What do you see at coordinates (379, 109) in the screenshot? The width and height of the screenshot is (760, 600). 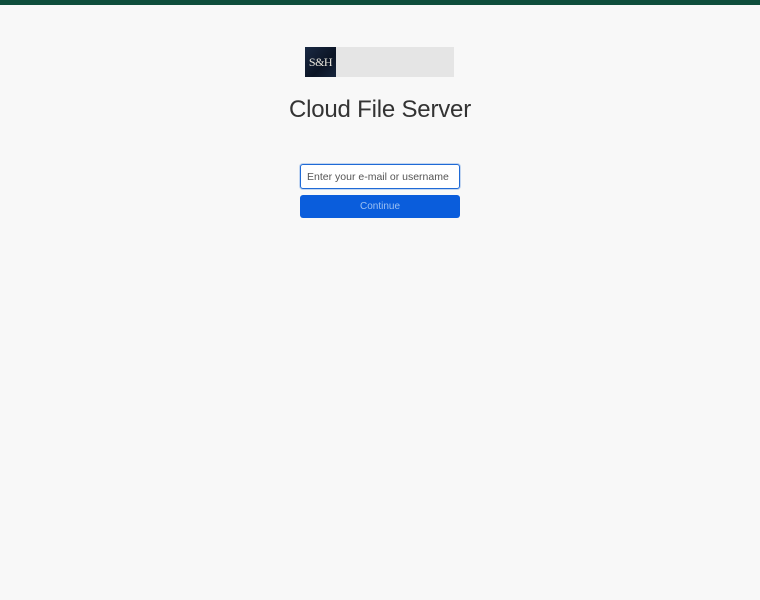 I see `page-title: Cloud File Server` at bounding box center [379, 109].